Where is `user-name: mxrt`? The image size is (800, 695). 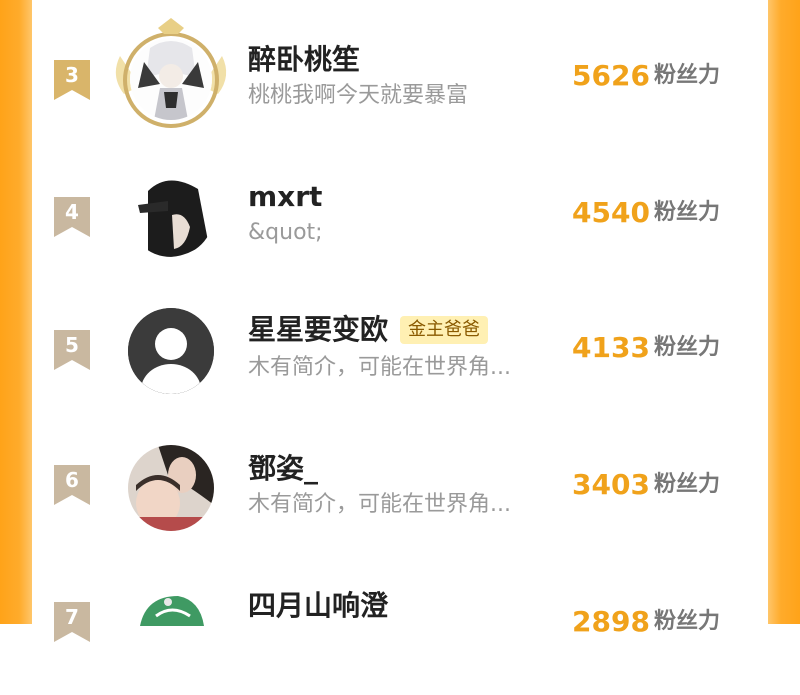 user-name: mxrt is located at coordinates (285, 197).